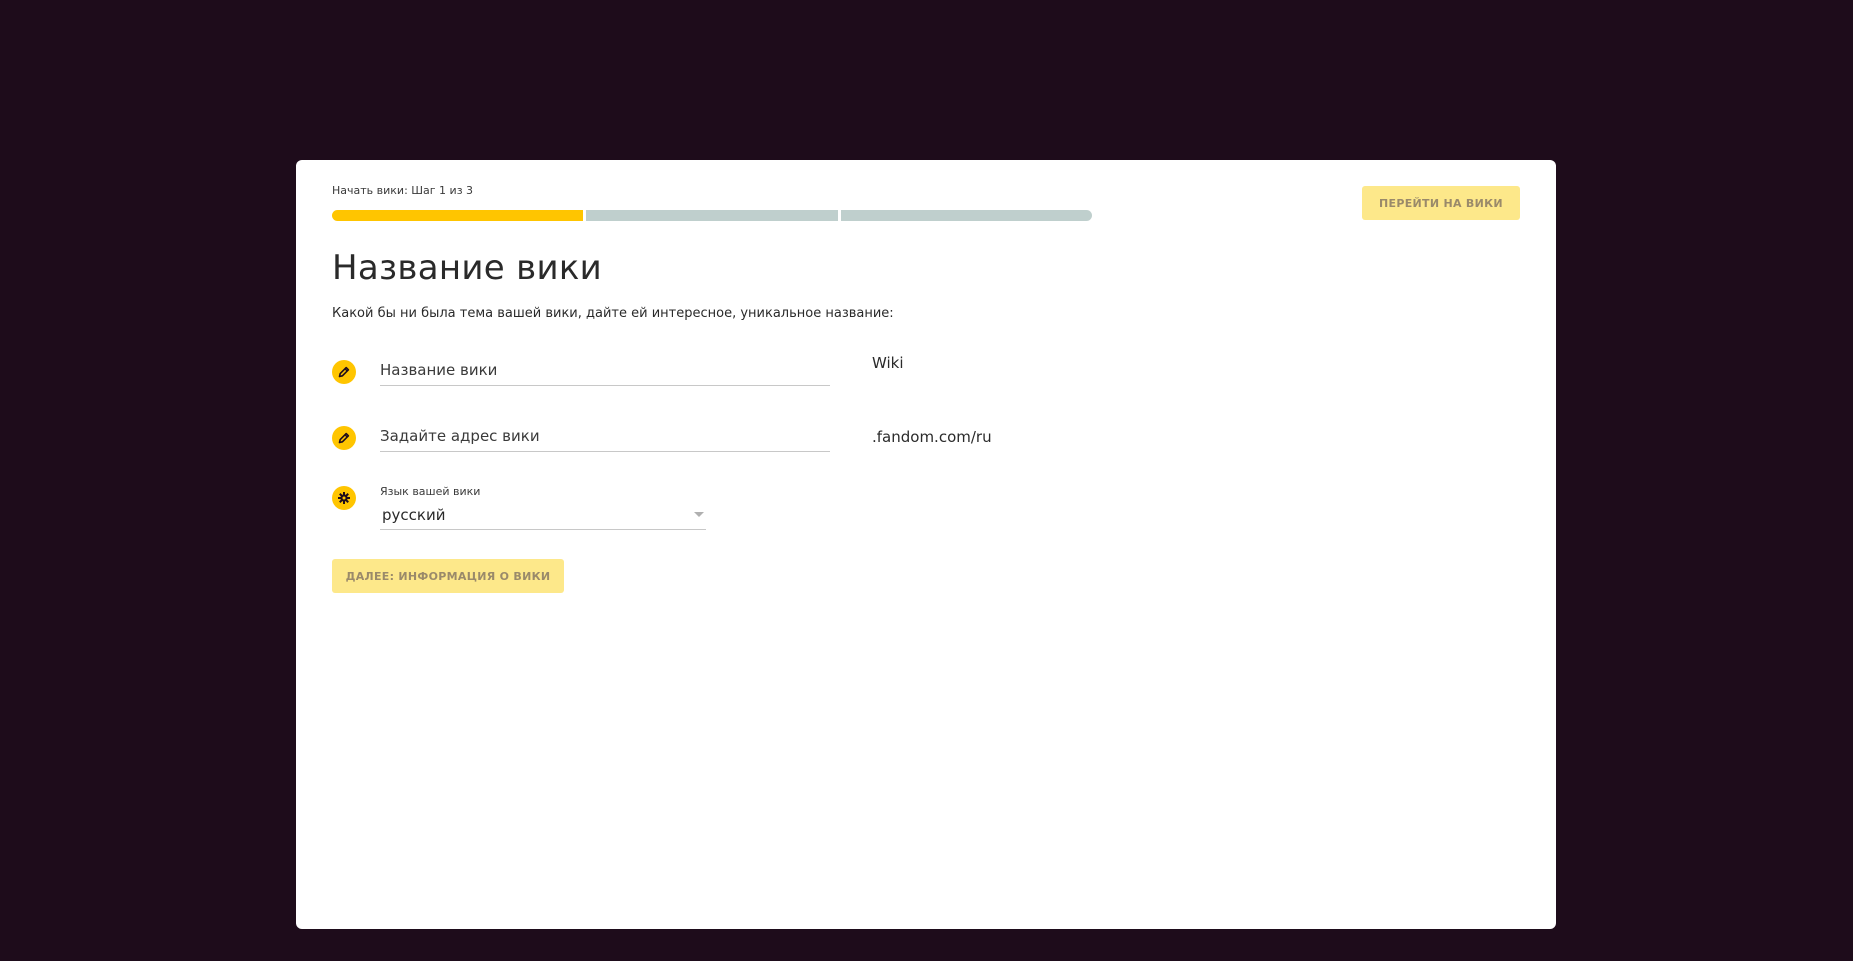  What do you see at coordinates (344, 498) in the screenshot?
I see `gear-icon` at bounding box center [344, 498].